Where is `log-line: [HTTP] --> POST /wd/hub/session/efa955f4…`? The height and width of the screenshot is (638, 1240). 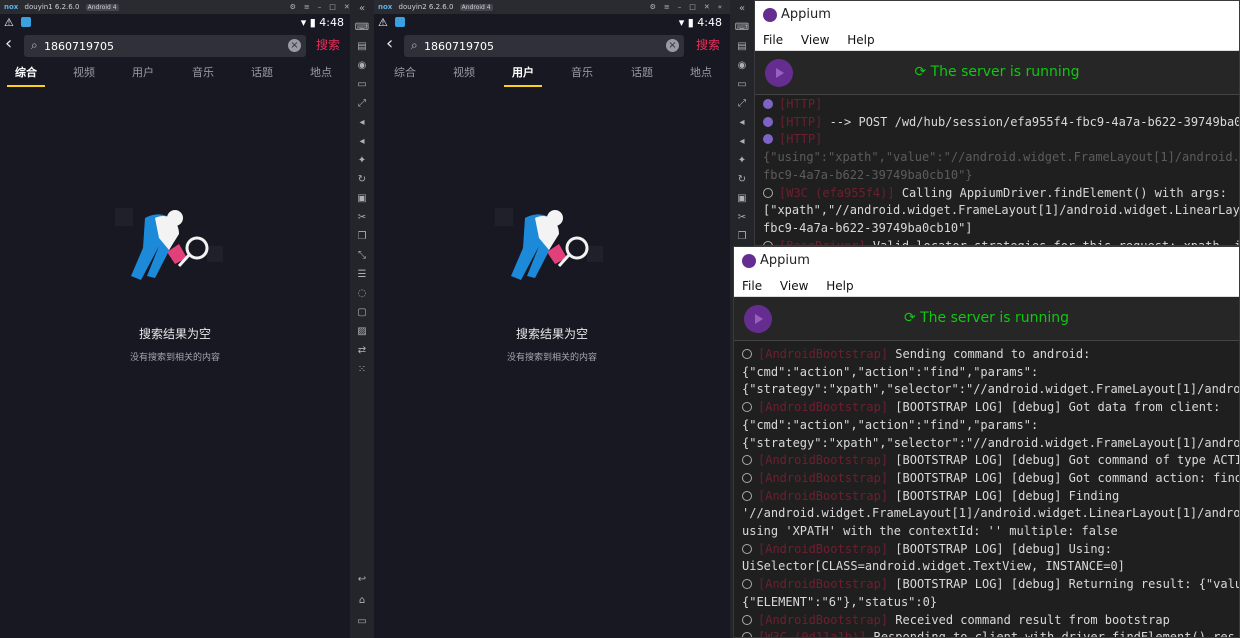
log-line: [HTTP] --> POST /wd/hub/session/efa955f4… is located at coordinates (1001, 123).